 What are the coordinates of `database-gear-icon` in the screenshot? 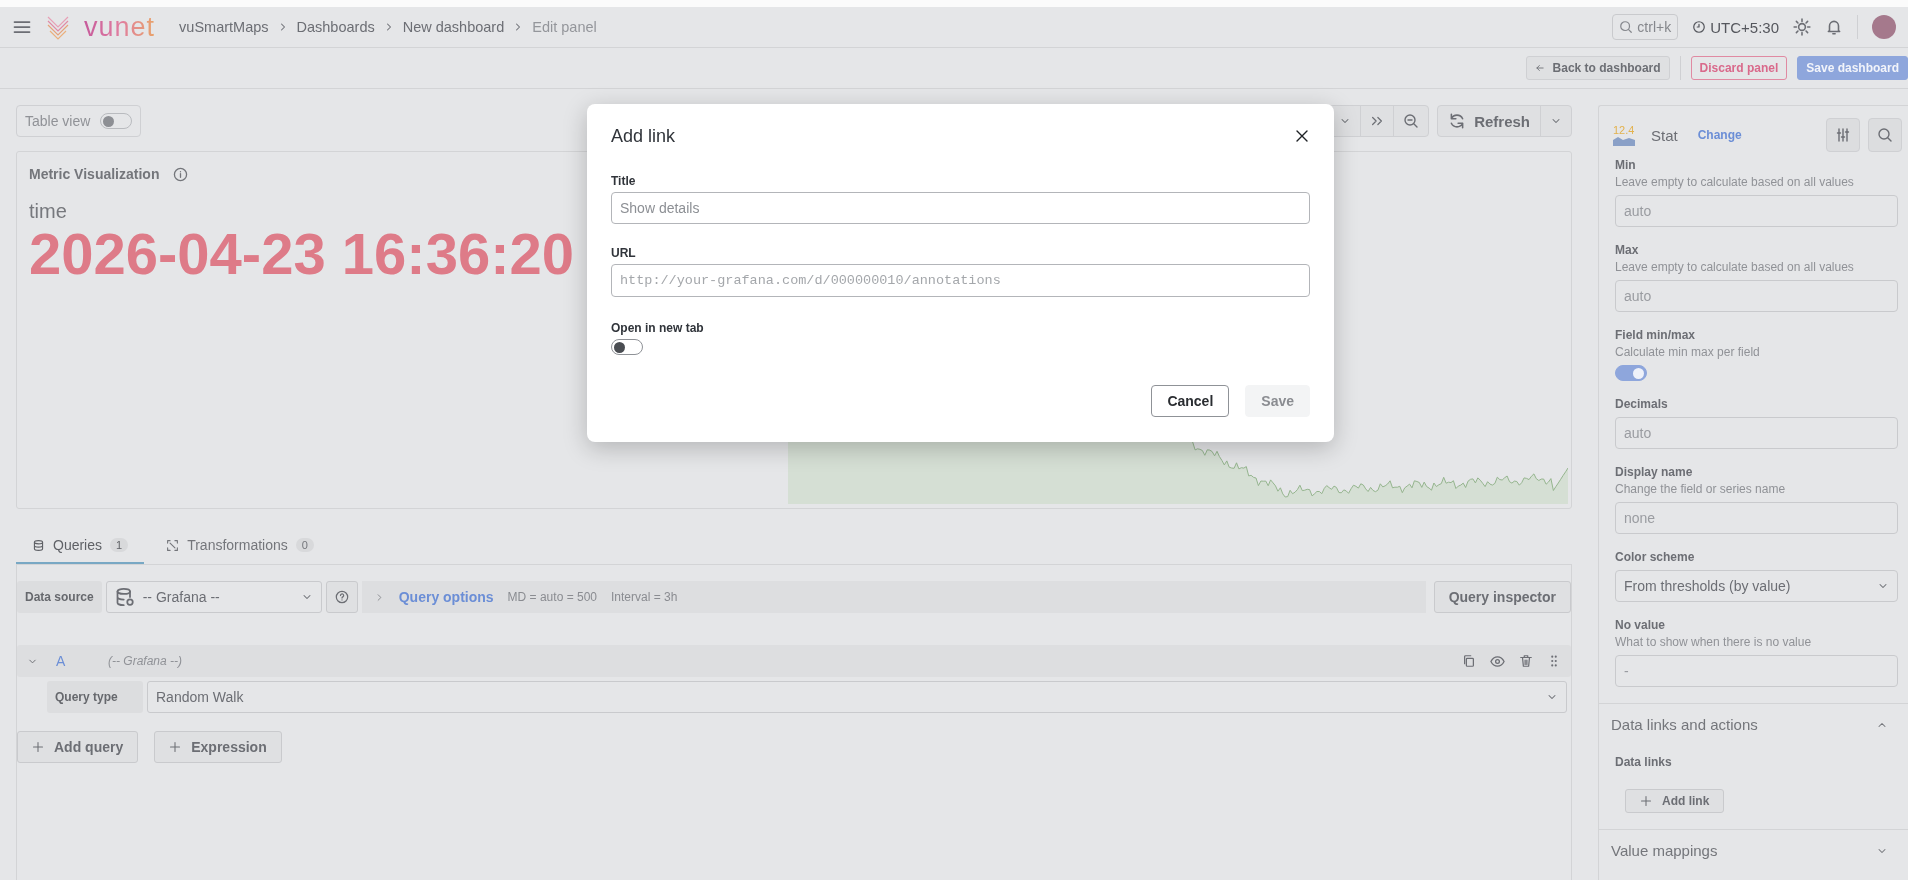 It's located at (124, 597).